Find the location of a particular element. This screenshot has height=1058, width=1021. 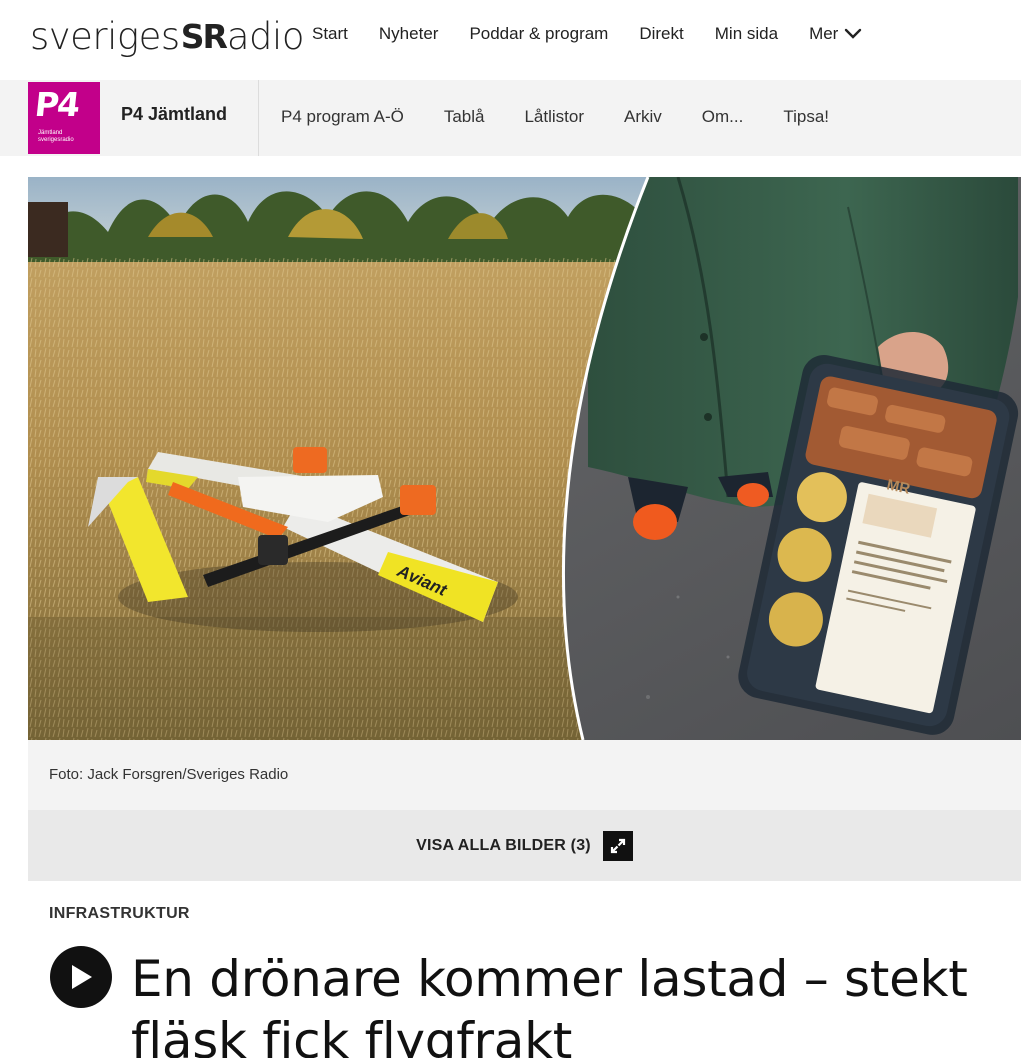

channel-nav-tabla: Tablå is located at coordinates (464, 117).